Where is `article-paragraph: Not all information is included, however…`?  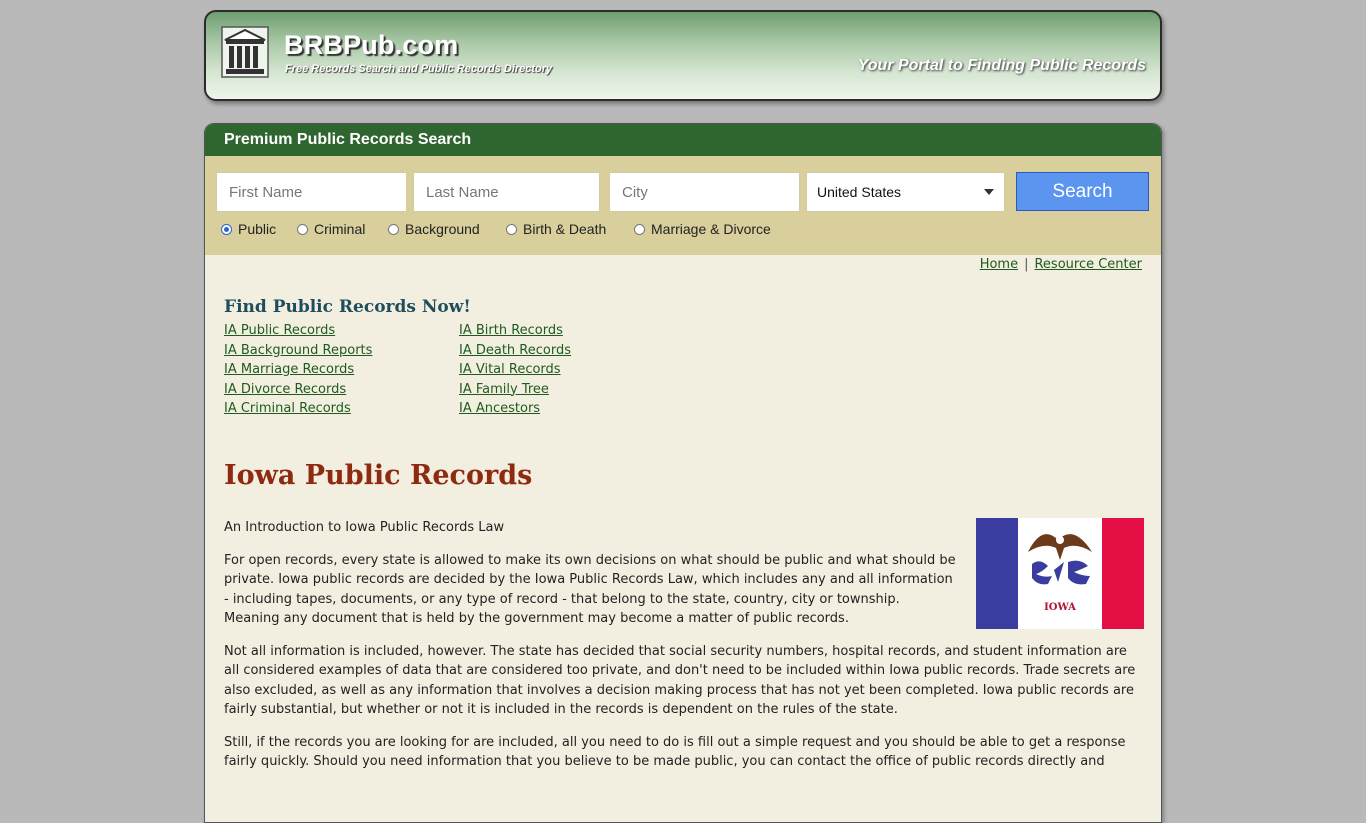
article-paragraph: Not all information is included, however… is located at coordinates (680, 680).